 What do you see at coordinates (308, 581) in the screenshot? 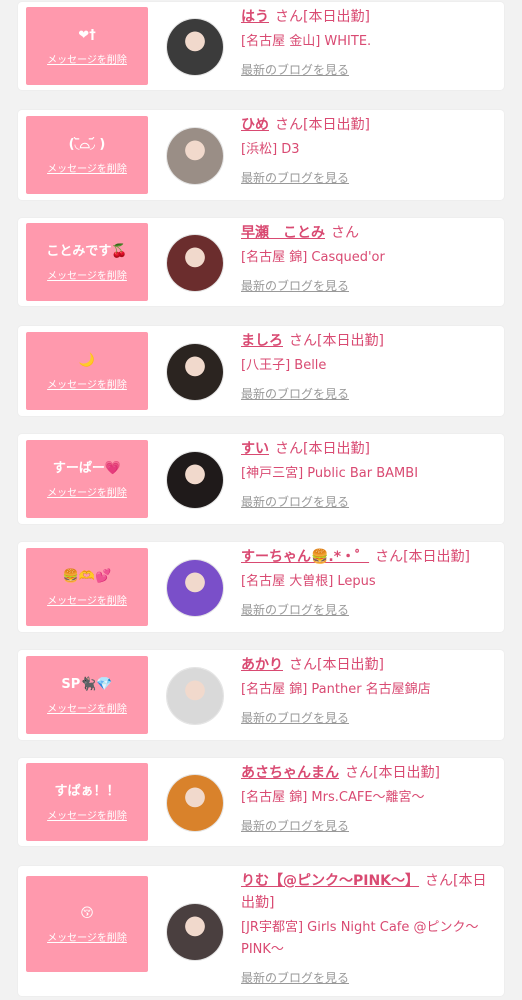
I see `shop-name: [名古屋 大曽根] Lepus` at bounding box center [308, 581].